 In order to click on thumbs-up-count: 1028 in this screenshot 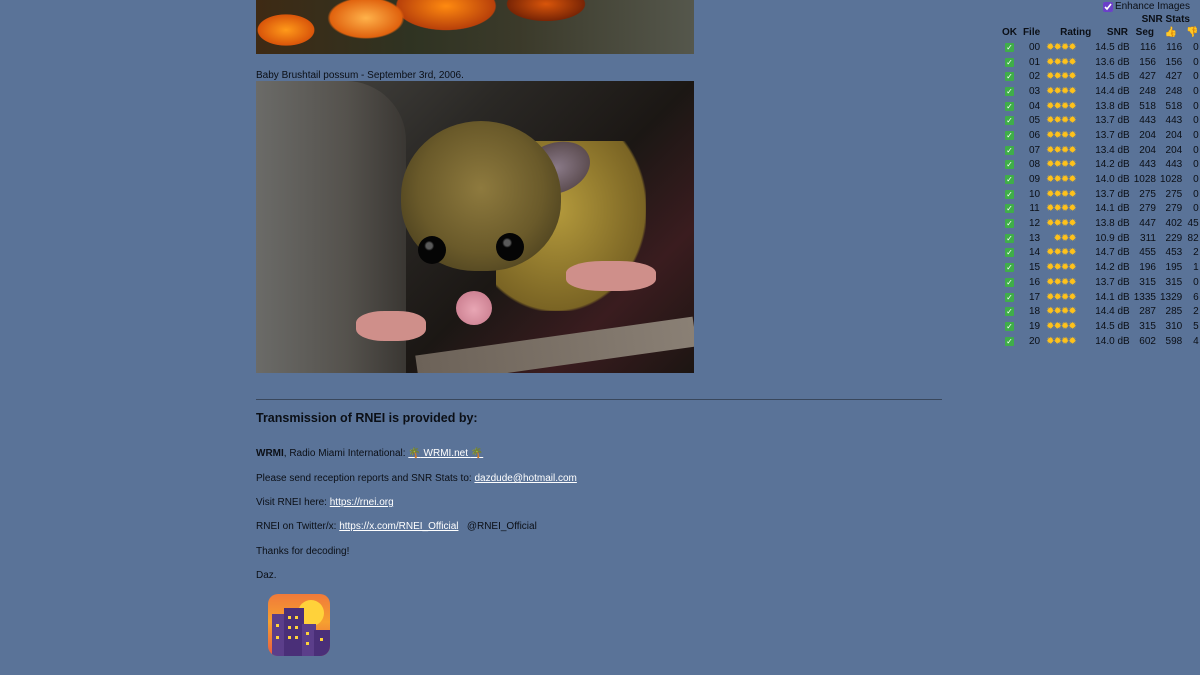, I will do `click(1171, 180)`.